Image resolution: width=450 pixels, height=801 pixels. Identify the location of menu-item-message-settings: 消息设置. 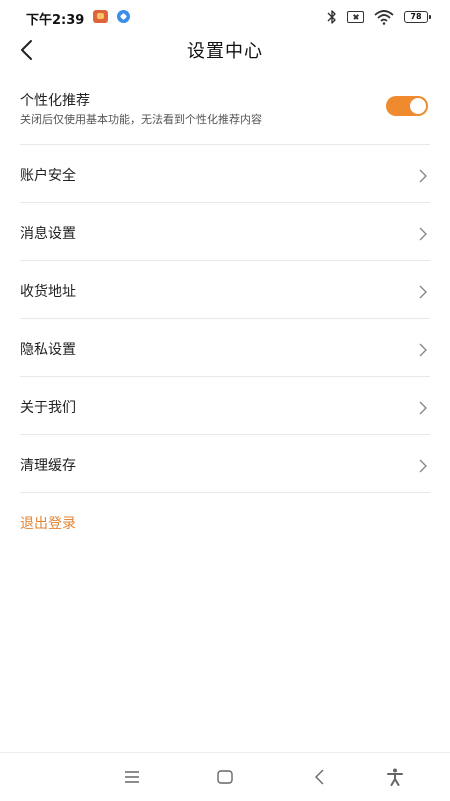
(225, 232).